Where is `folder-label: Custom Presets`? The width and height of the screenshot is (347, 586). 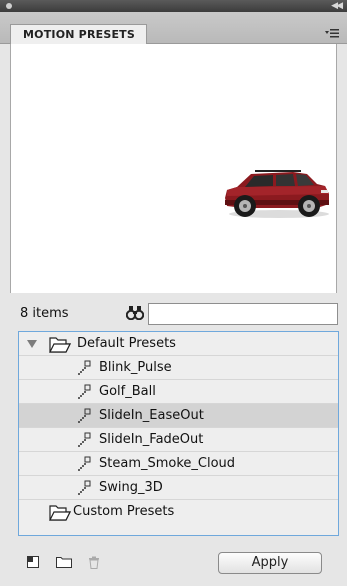
folder-label: Custom Presets is located at coordinates (124, 511).